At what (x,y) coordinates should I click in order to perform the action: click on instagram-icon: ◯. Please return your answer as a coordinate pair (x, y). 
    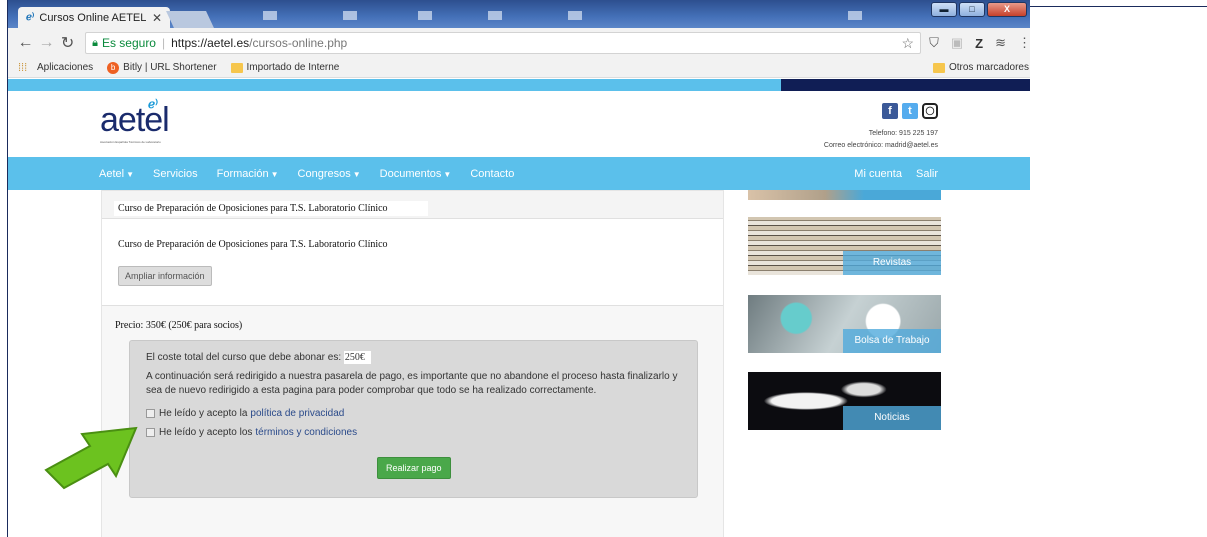
    Looking at the image, I should click on (930, 111).